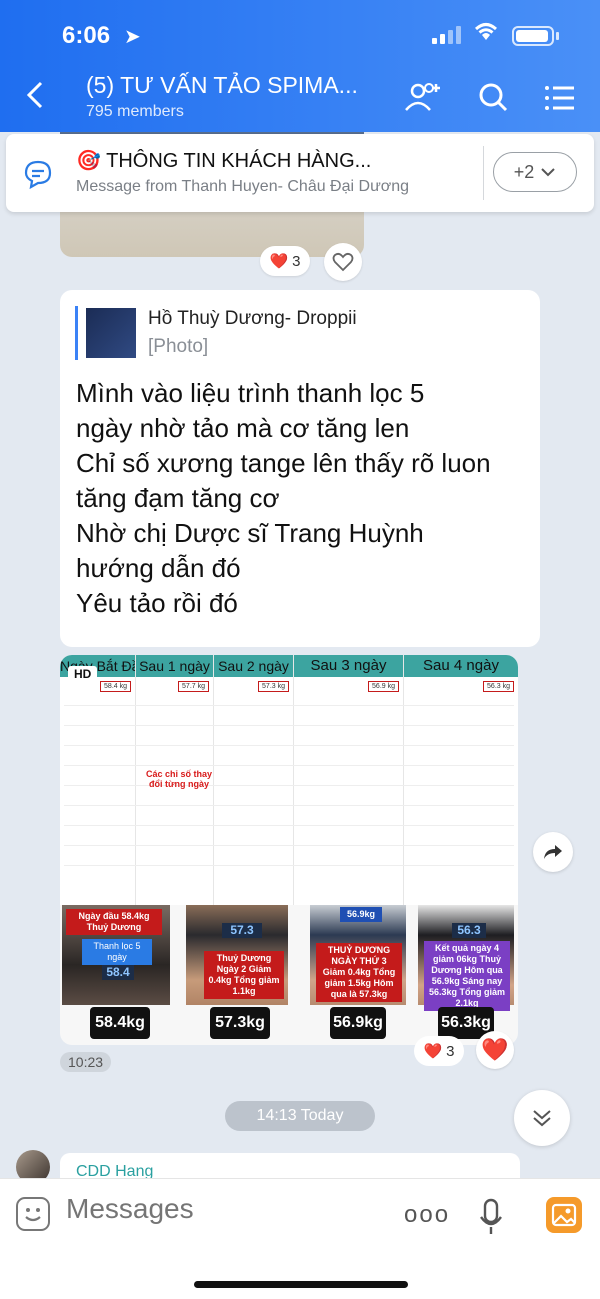 The height and width of the screenshot is (1299, 600). What do you see at coordinates (301, 1284) in the screenshot?
I see `home-indicator` at bounding box center [301, 1284].